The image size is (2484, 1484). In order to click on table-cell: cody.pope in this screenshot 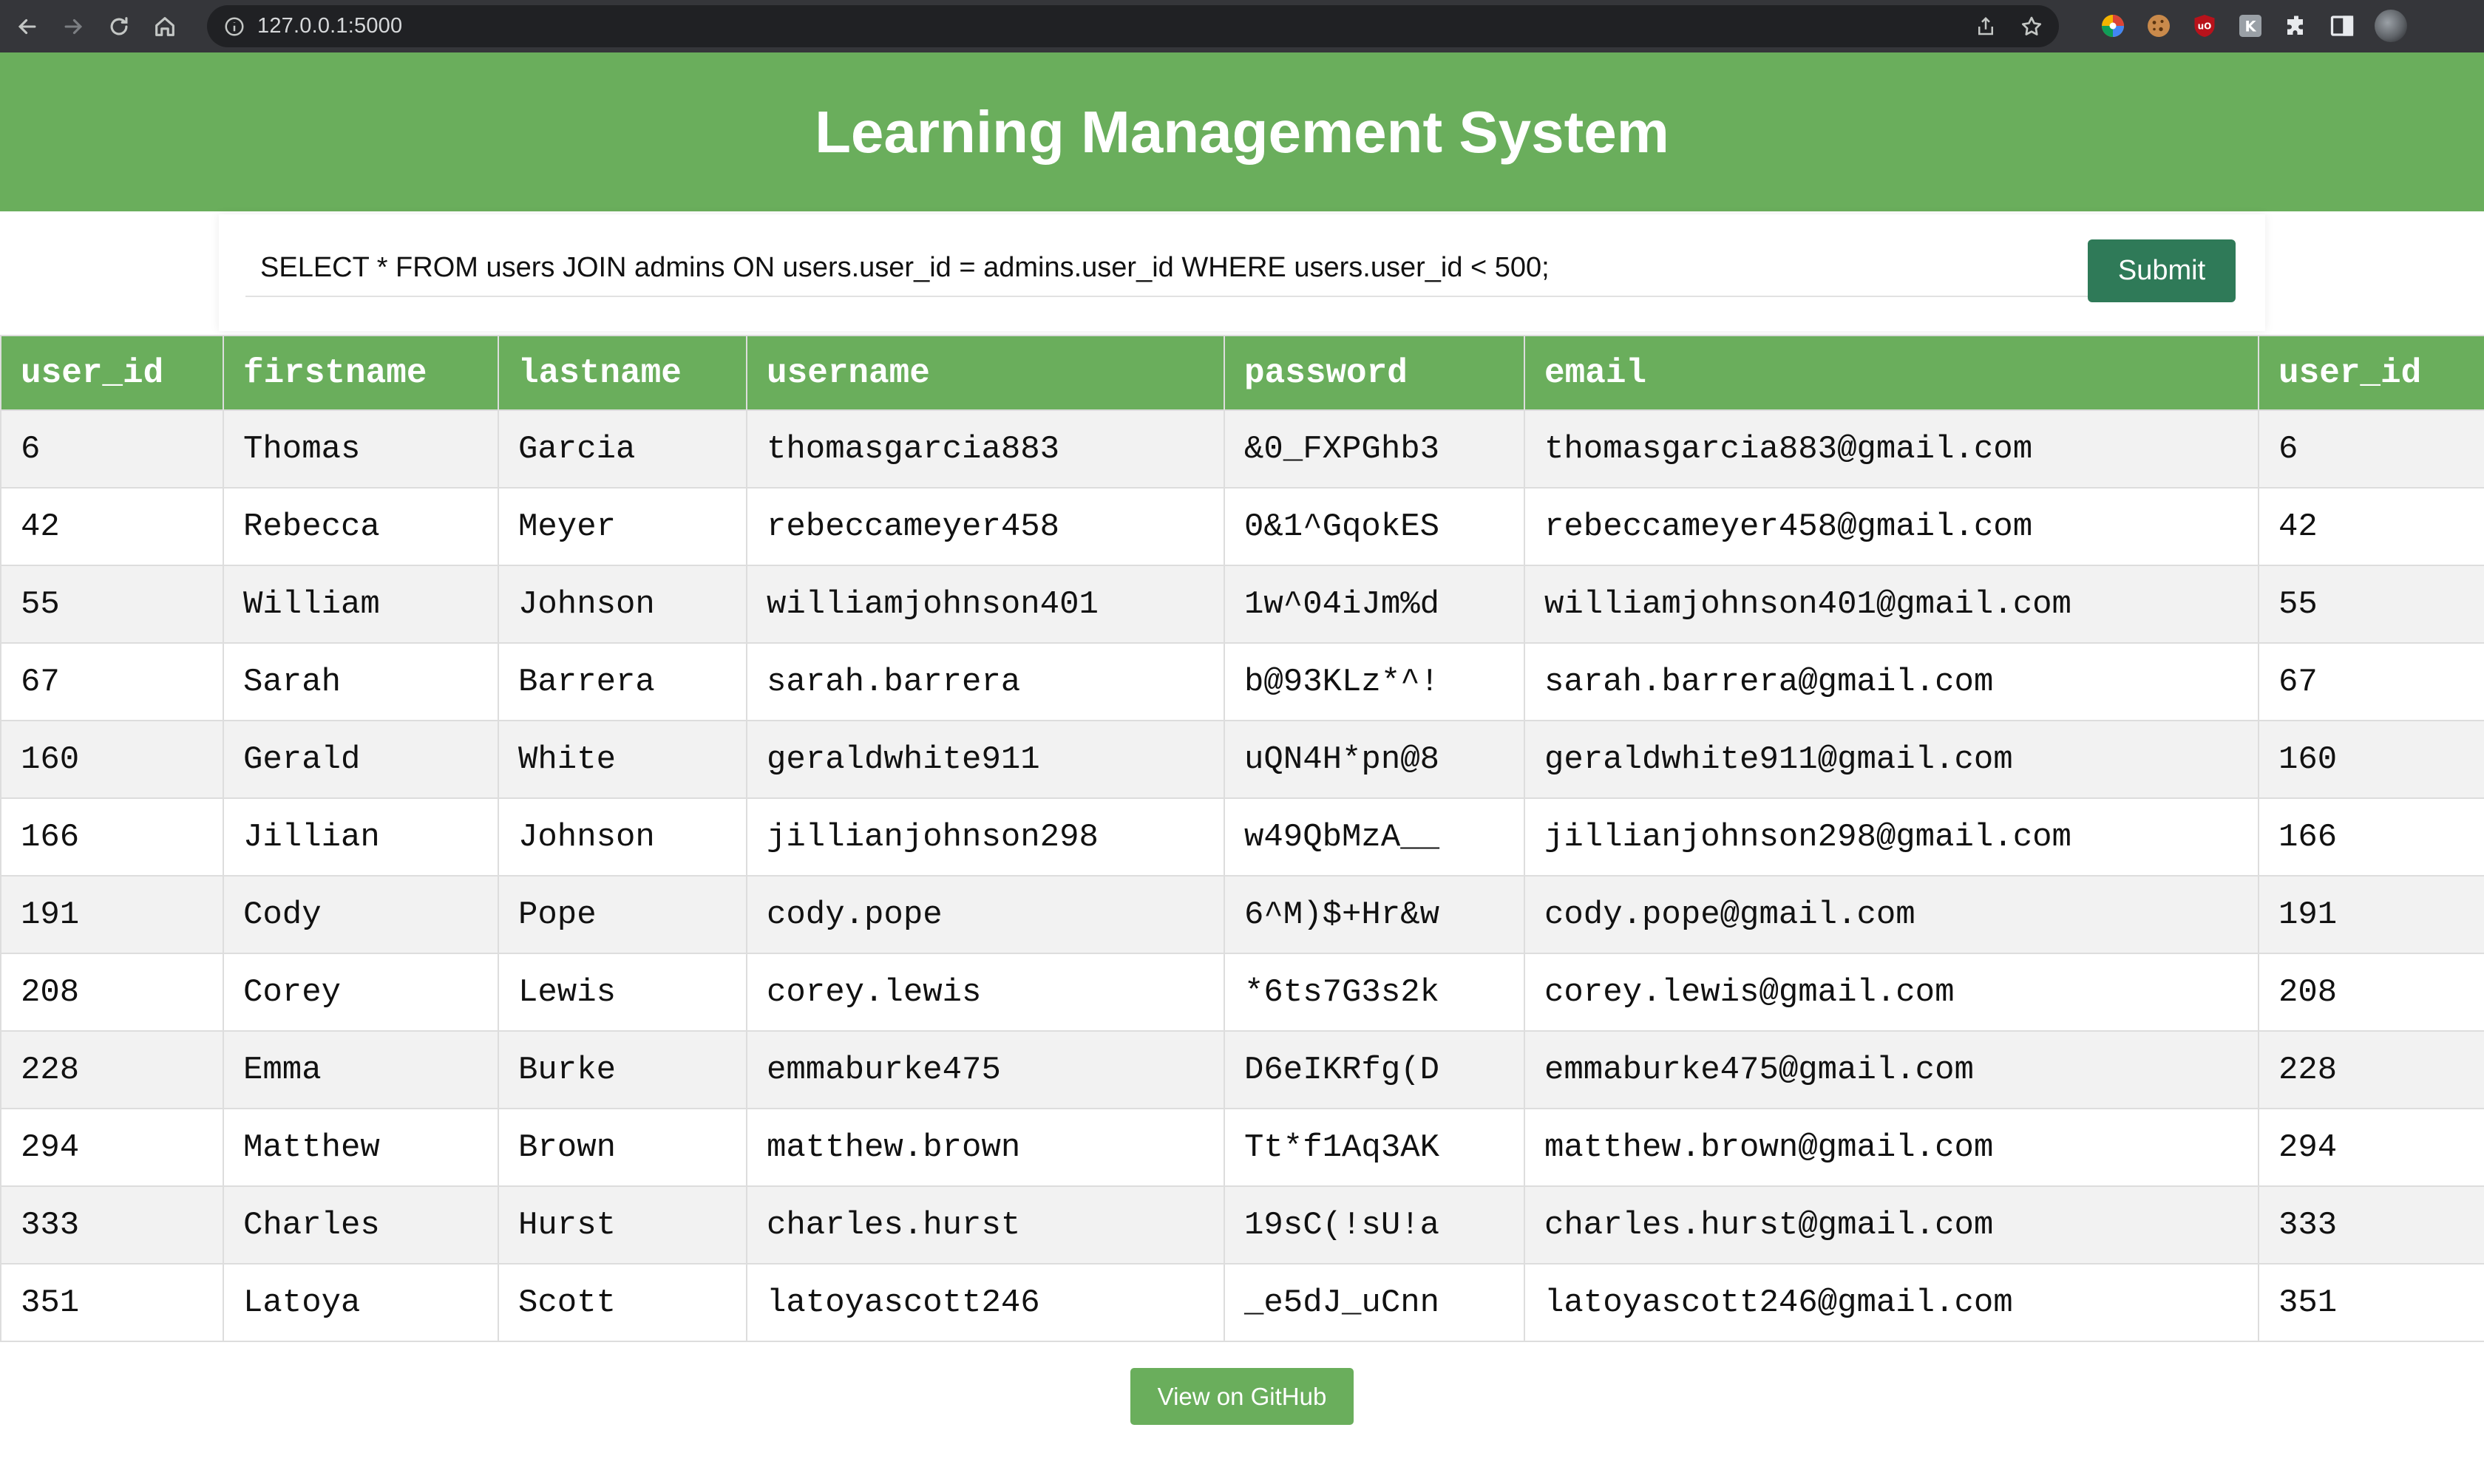, I will do `click(985, 914)`.